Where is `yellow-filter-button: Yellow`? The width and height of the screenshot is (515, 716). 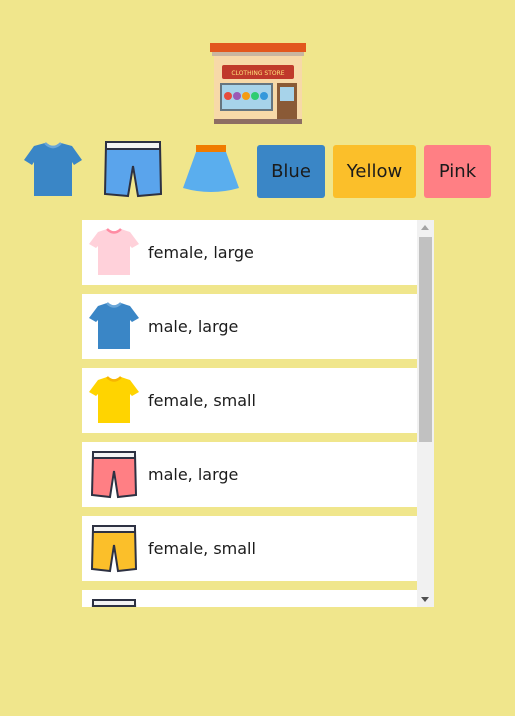 yellow-filter-button: Yellow is located at coordinates (374, 171).